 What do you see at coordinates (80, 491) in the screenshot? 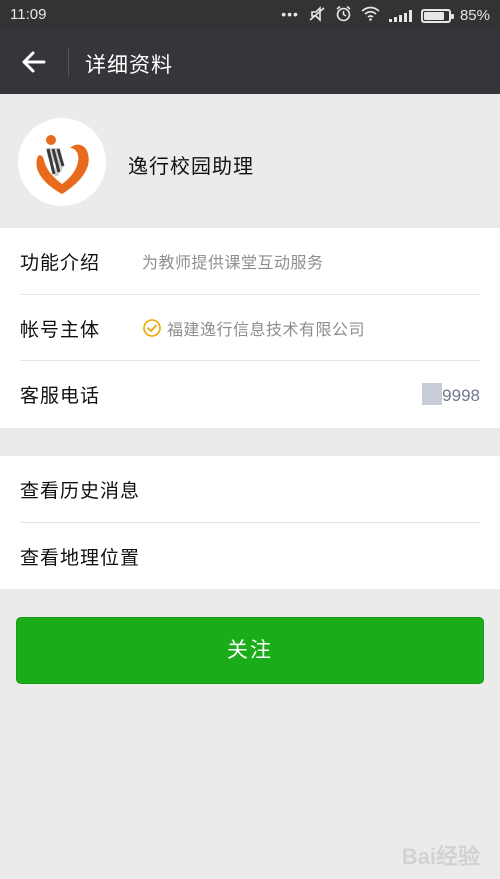
I see `history-label: 查看历史消息` at bounding box center [80, 491].